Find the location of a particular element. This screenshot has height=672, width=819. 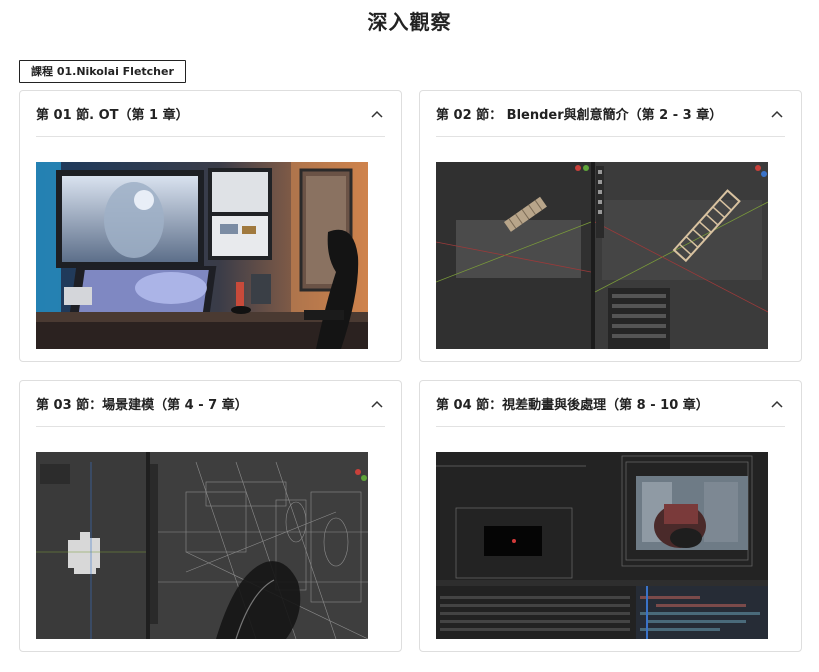

blender-stairs-screenshot is located at coordinates (602, 255).